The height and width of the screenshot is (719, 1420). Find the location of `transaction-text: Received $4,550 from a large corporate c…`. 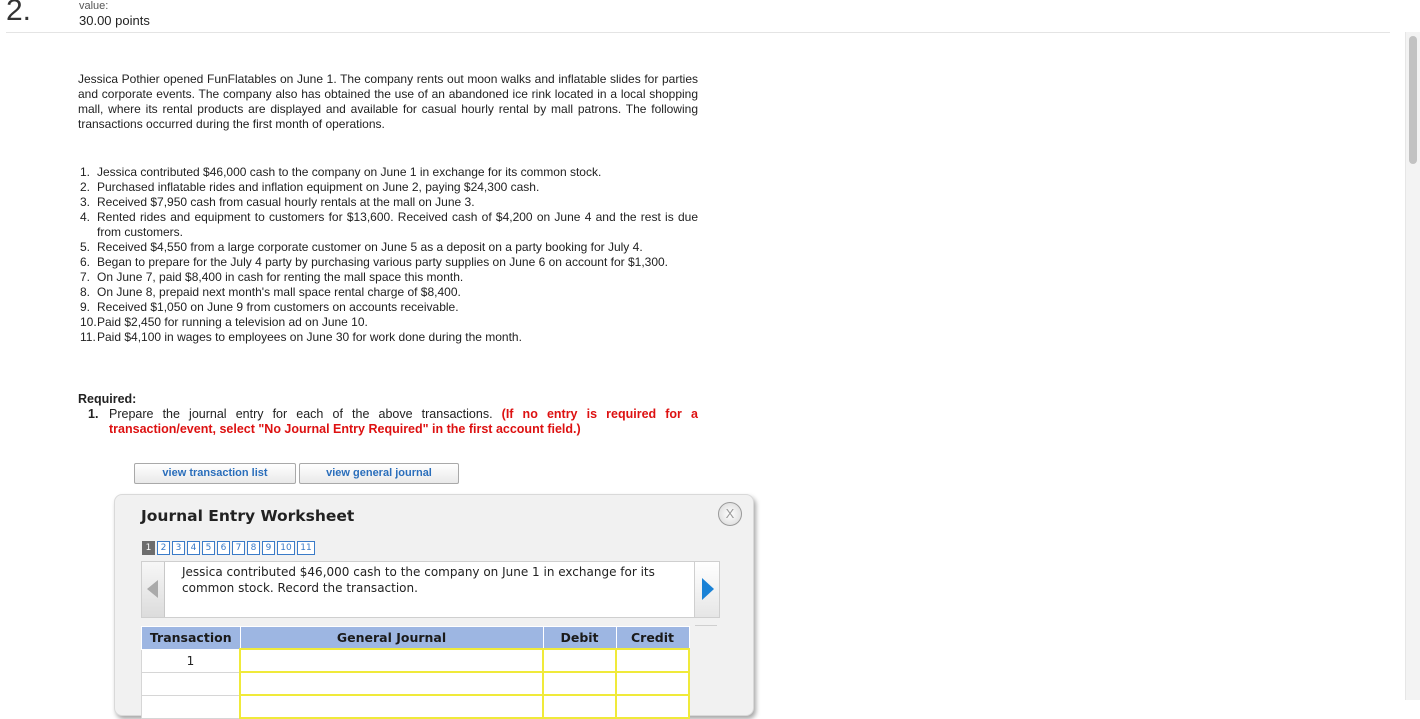

transaction-text: Received $4,550 from a large corporate c… is located at coordinates (370, 247).